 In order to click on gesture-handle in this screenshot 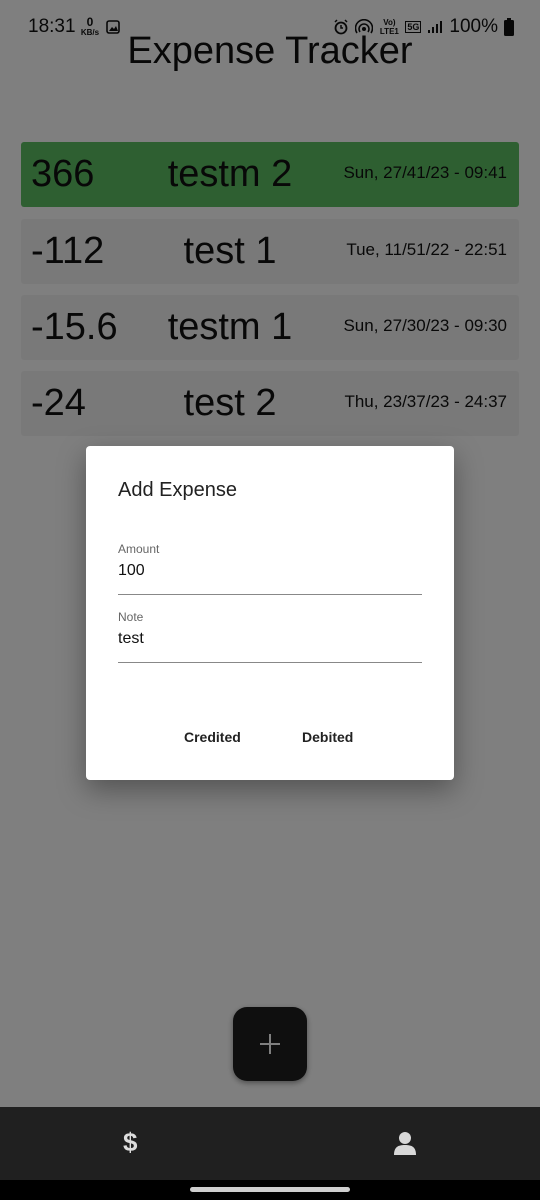, I will do `click(270, 1189)`.